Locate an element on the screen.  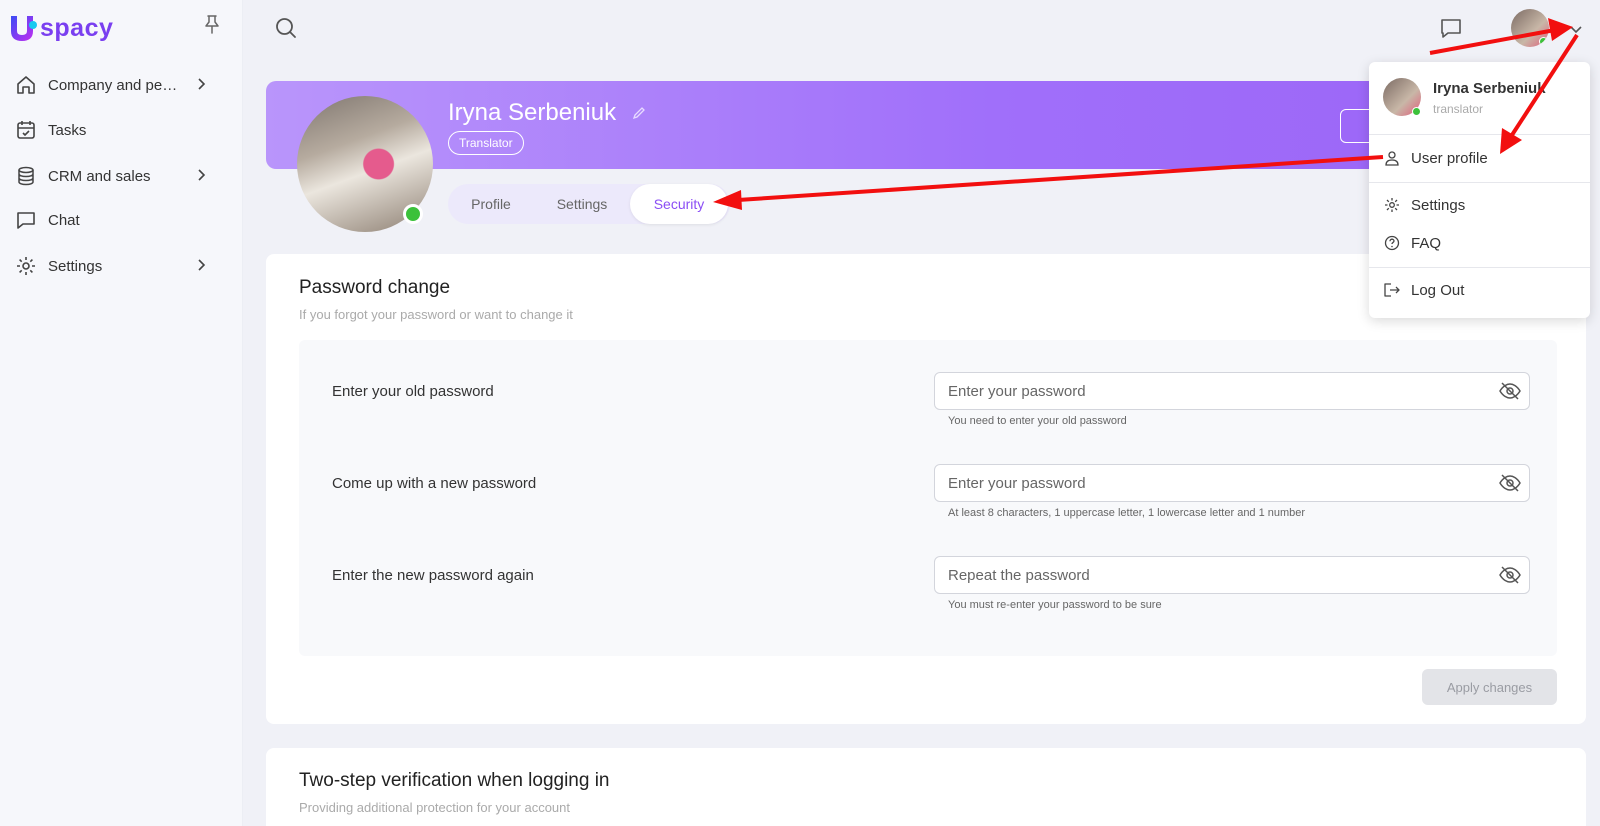
avatar is located at coordinates (1402, 97).